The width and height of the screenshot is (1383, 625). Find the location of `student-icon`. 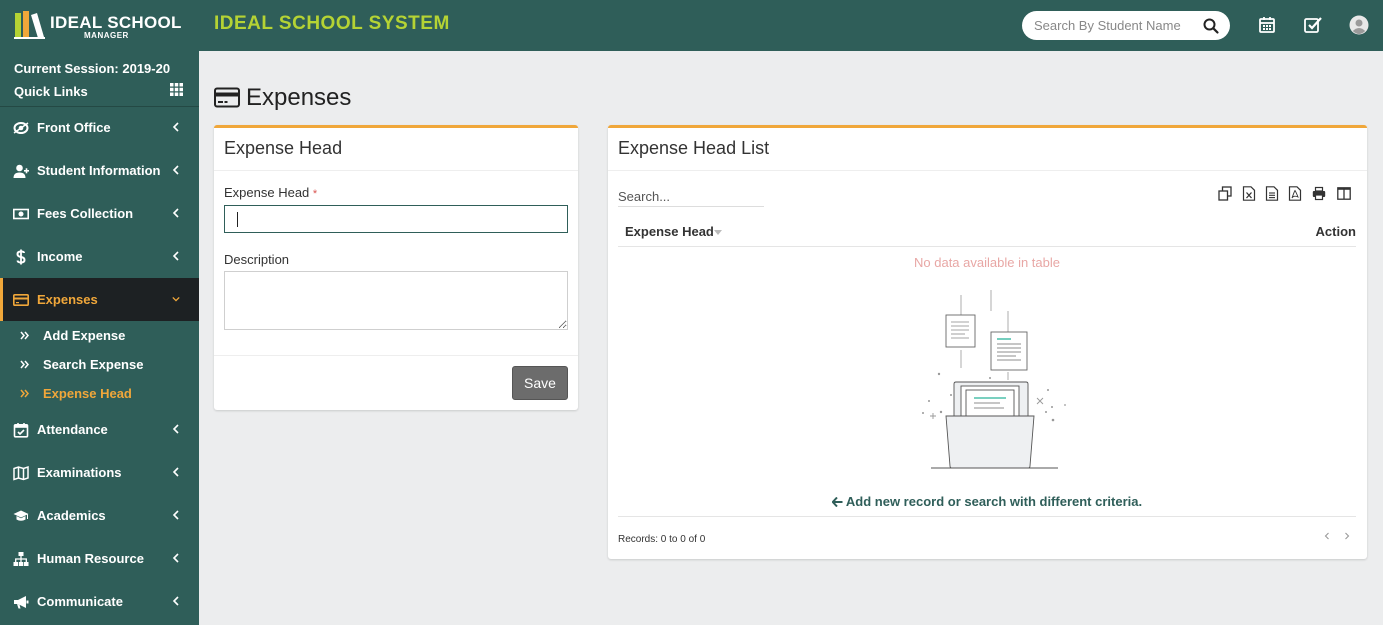

student-icon is located at coordinates (21, 171).